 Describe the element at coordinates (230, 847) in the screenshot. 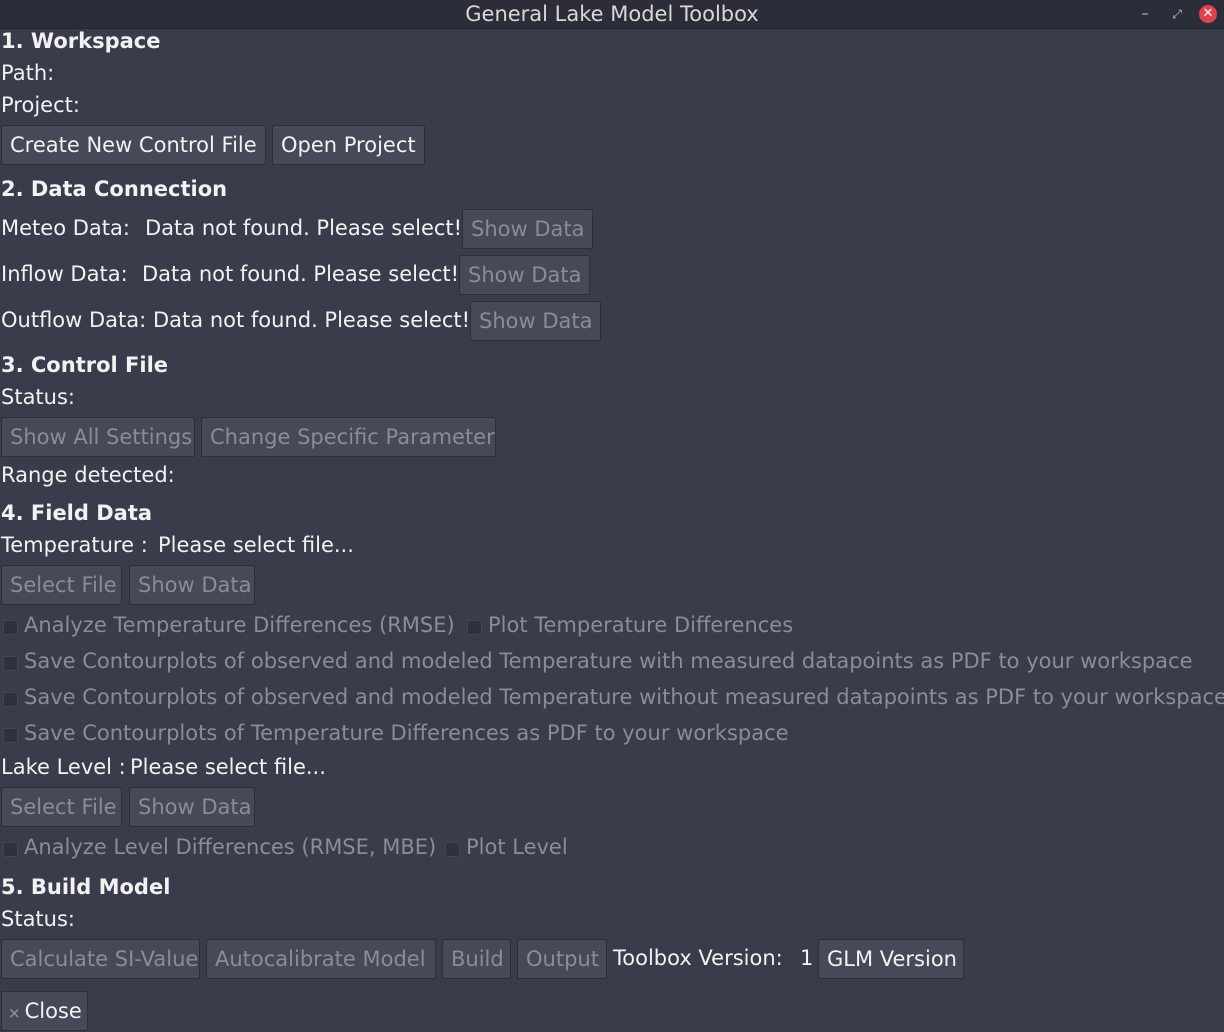

I see `analyze-level-label: Analyze Level Differences (RMSE, MBE)` at that location.